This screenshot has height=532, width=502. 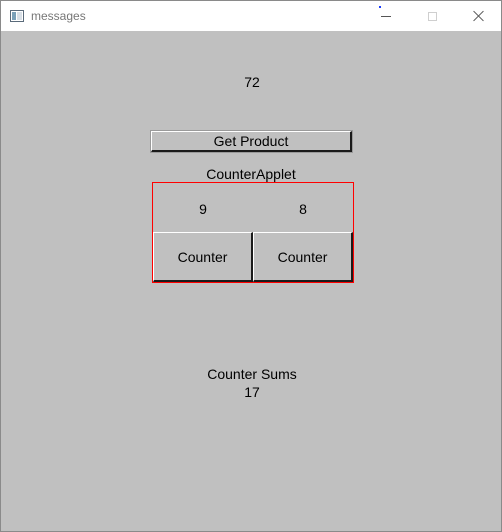 What do you see at coordinates (252, 82) in the screenshot?
I see `product-value: 72` at bounding box center [252, 82].